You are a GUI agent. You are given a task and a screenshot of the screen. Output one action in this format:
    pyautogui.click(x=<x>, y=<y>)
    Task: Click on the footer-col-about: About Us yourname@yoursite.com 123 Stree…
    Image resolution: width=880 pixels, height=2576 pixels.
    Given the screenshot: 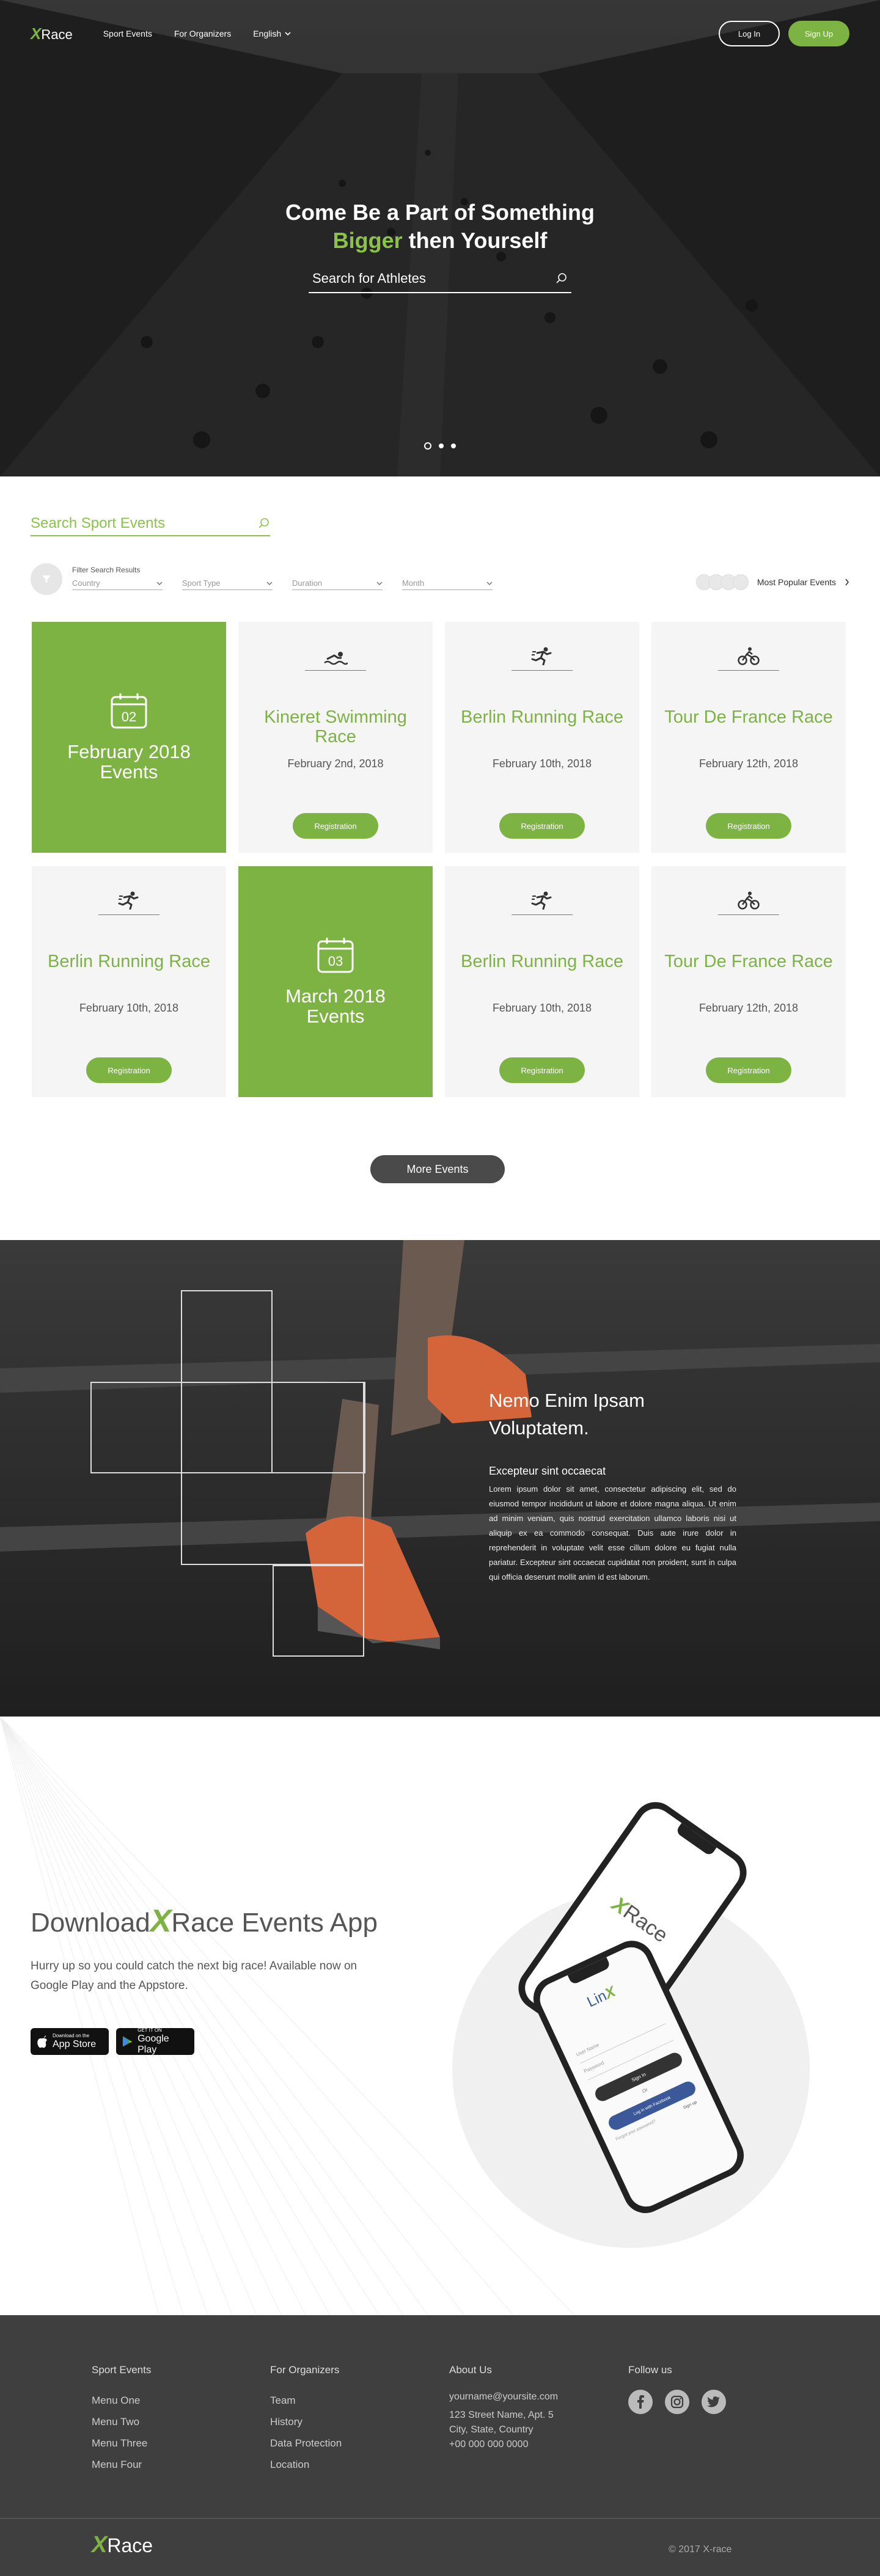 What is the action you would take?
    pyautogui.click(x=504, y=2408)
    